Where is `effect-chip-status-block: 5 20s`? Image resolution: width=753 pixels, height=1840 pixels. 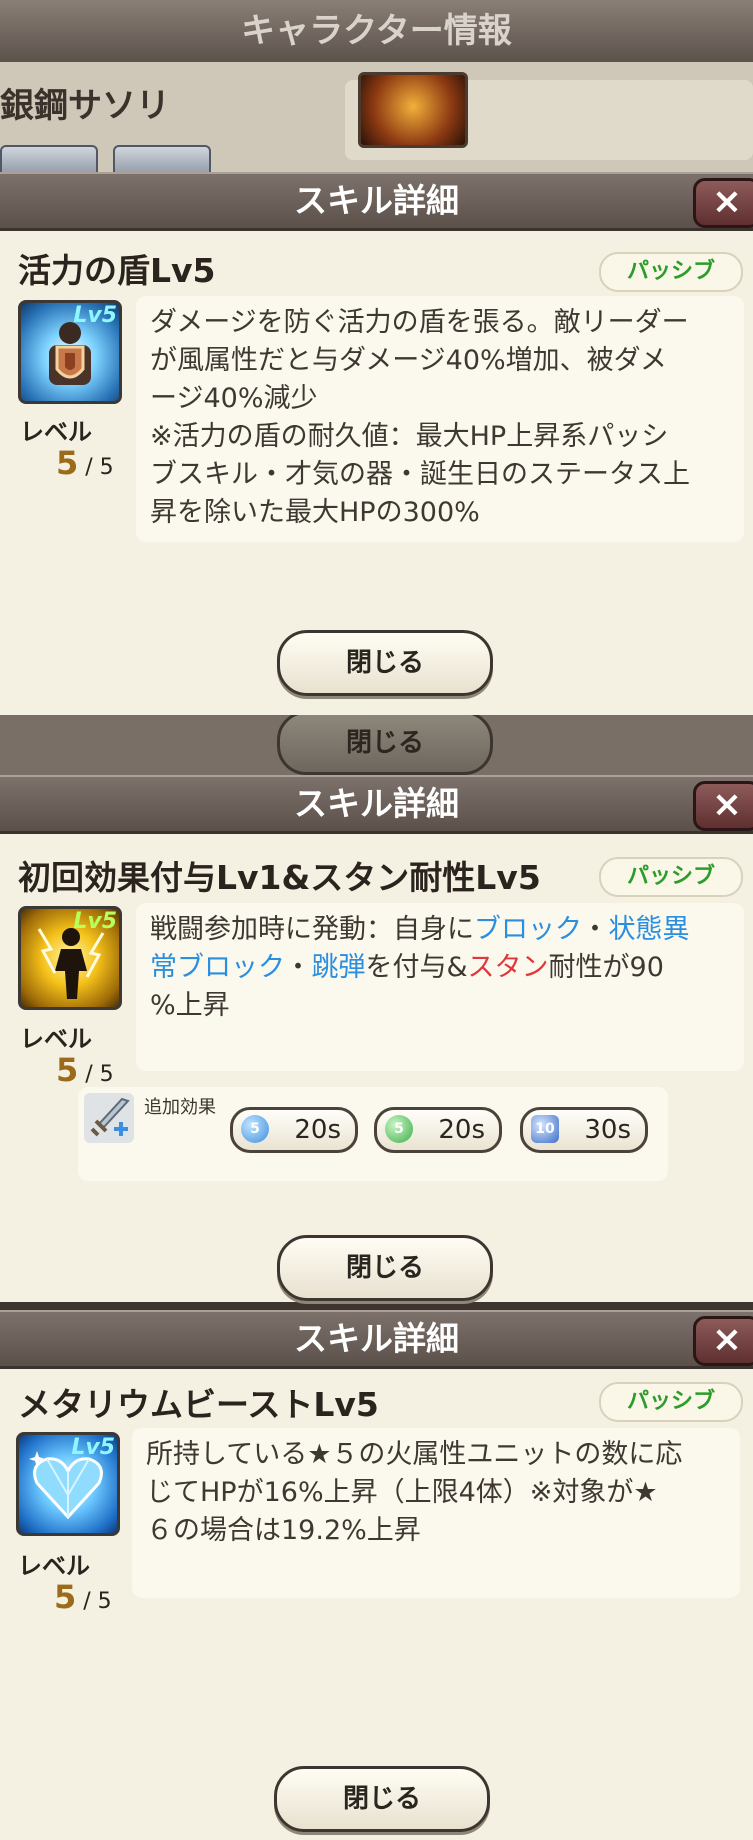 effect-chip-status-block: 5 20s is located at coordinates (438, 1130).